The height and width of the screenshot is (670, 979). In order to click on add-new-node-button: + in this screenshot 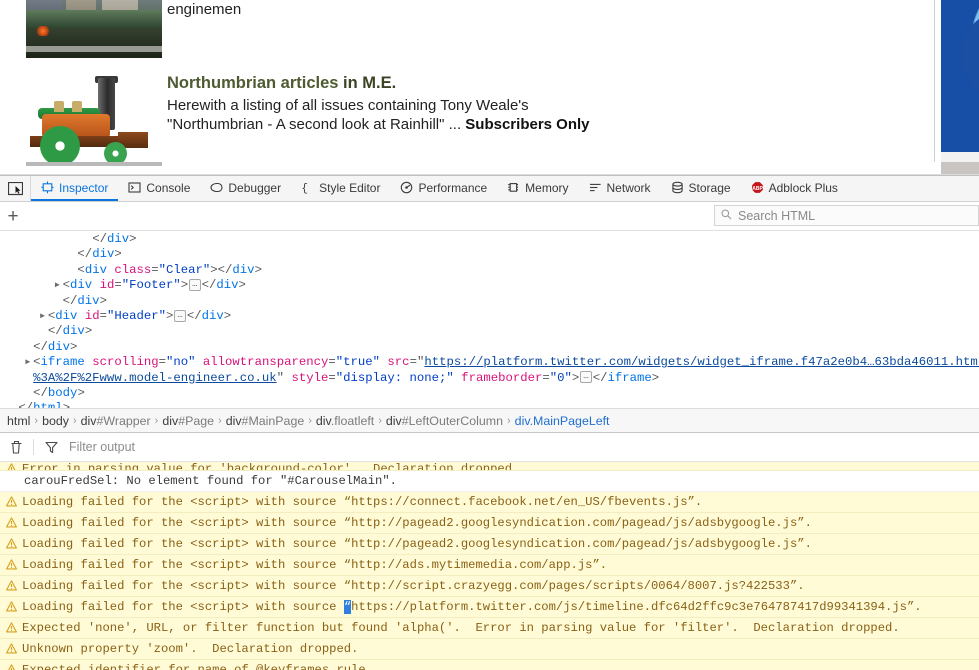, I will do `click(13, 216)`.